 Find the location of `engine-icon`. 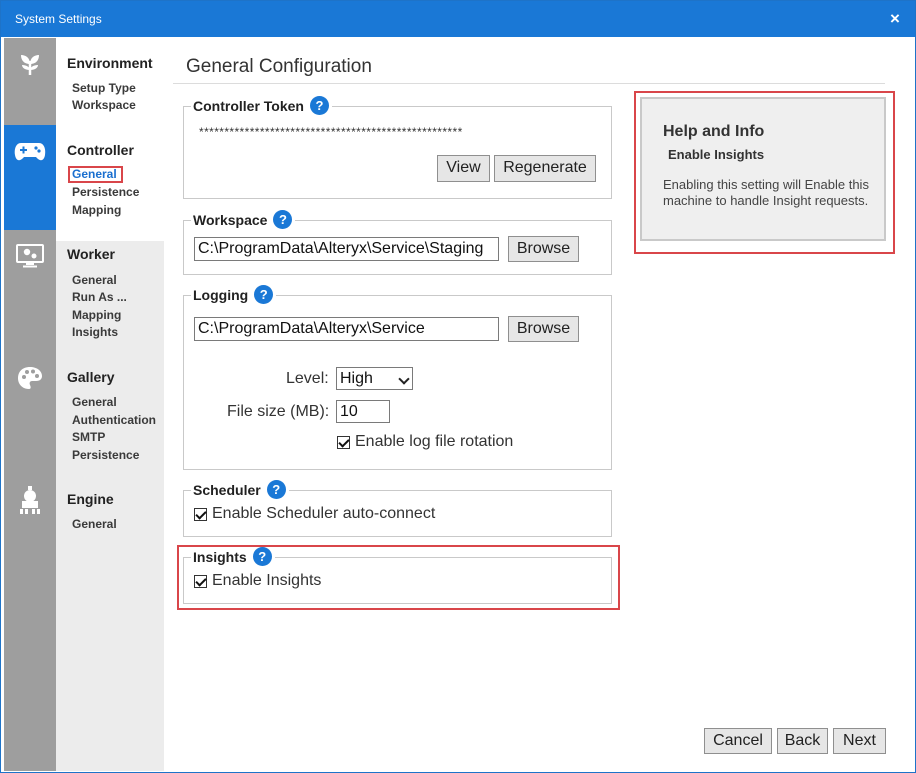

engine-icon is located at coordinates (30, 500).